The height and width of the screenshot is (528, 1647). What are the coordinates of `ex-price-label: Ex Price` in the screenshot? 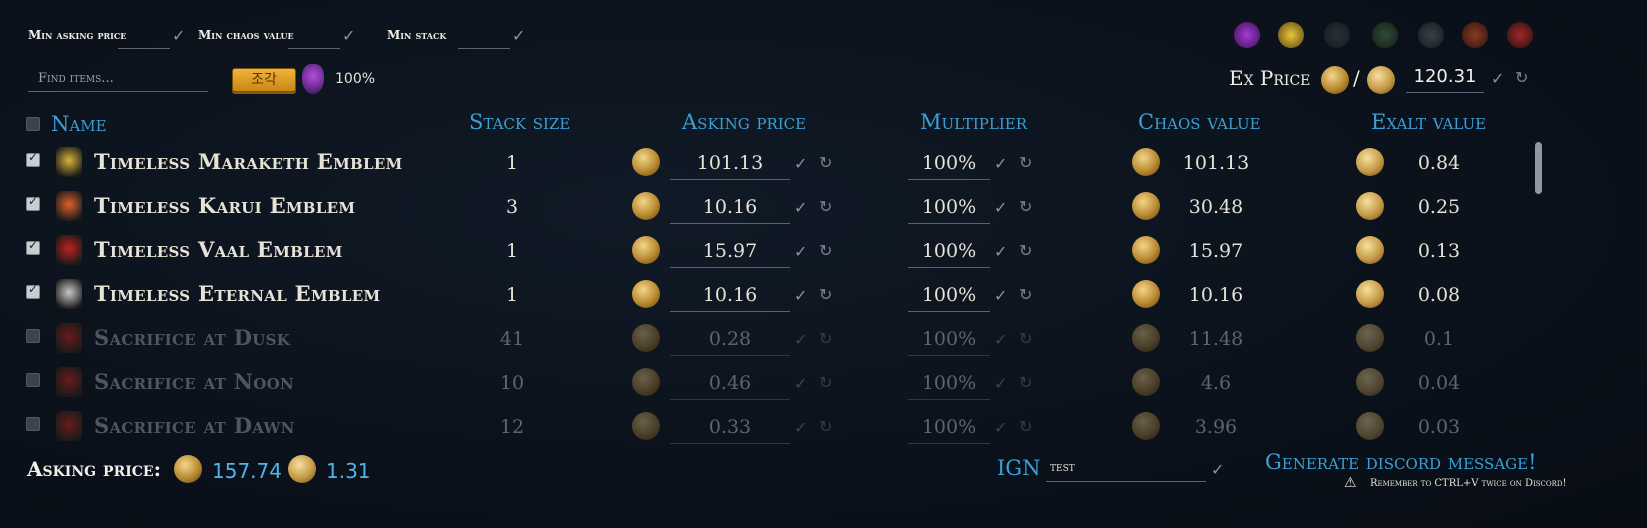 It's located at (1270, 78).